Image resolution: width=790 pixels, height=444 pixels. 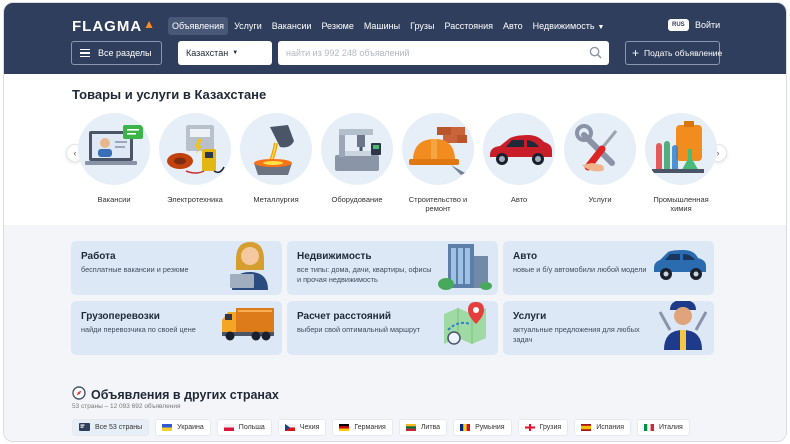 What do you see at coordinates (126, 406) in the screenshot?
I see `countries-subtitle: 53 страны – 12 093 692 объявления` at bounding box center [126, 406].